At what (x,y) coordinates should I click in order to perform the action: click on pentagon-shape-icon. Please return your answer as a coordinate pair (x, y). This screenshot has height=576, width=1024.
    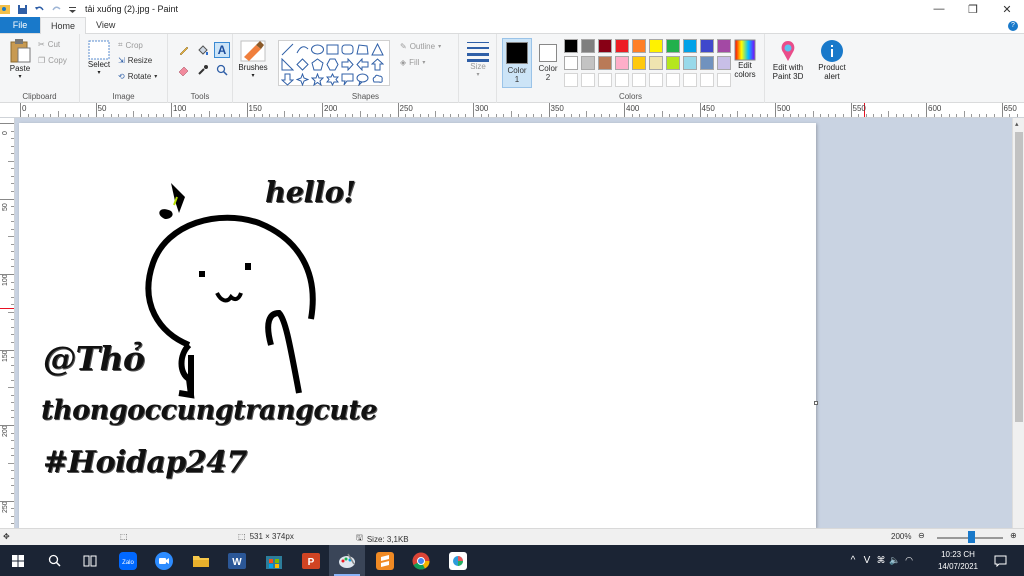
    Looking at the image, I should click on (317, 64).